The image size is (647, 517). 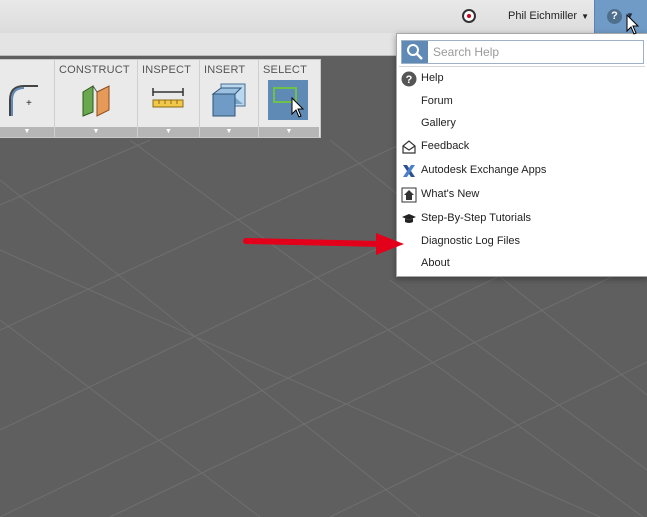 What do you see at coordinates (96, 101) in the screenshot?
I see `construct-plane-icon` at bounding box center [96, 101].